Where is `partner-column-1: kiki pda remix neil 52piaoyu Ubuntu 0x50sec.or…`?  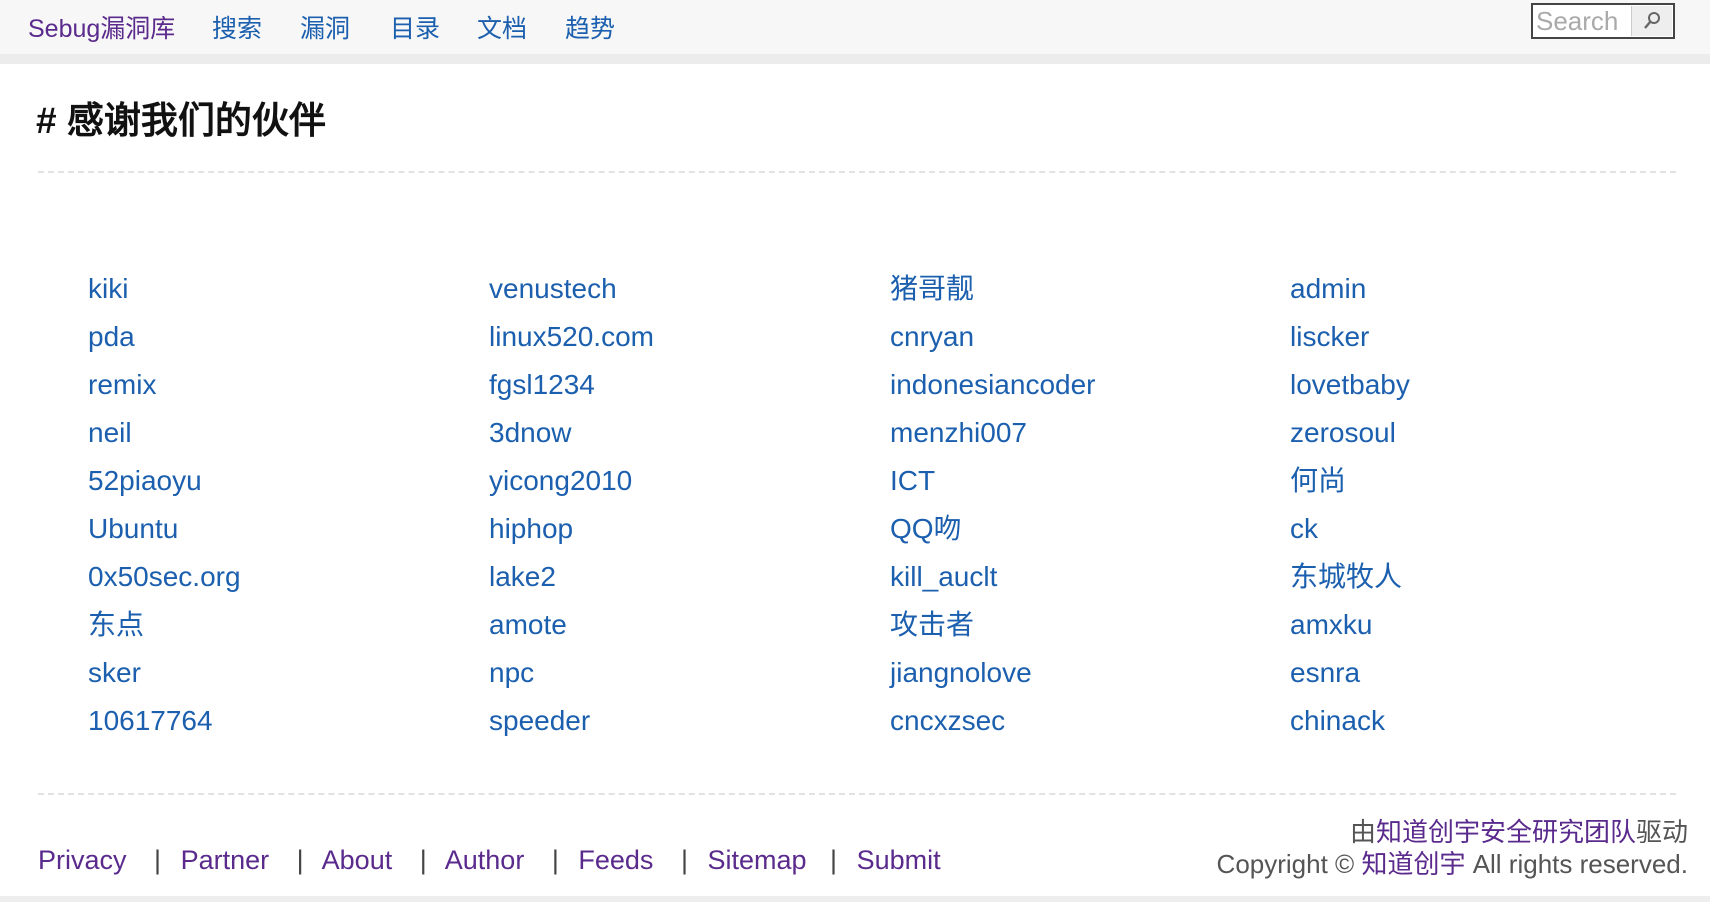 partner-column-1: kiki pda remix neil 52piaoyu Ubuntu 0x50sec.or… is located at coordinates (288, 505).